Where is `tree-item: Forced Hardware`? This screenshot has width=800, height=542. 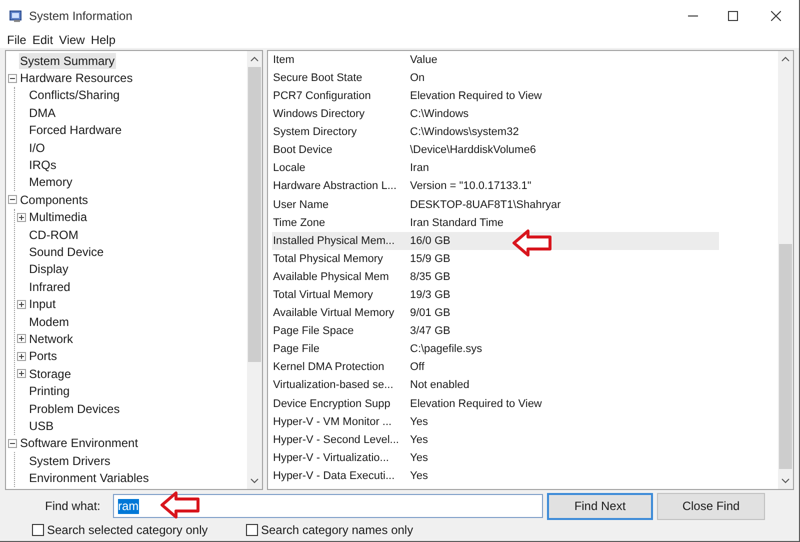 tree-item: Forced Hardware is located at coordinates (75, 130).